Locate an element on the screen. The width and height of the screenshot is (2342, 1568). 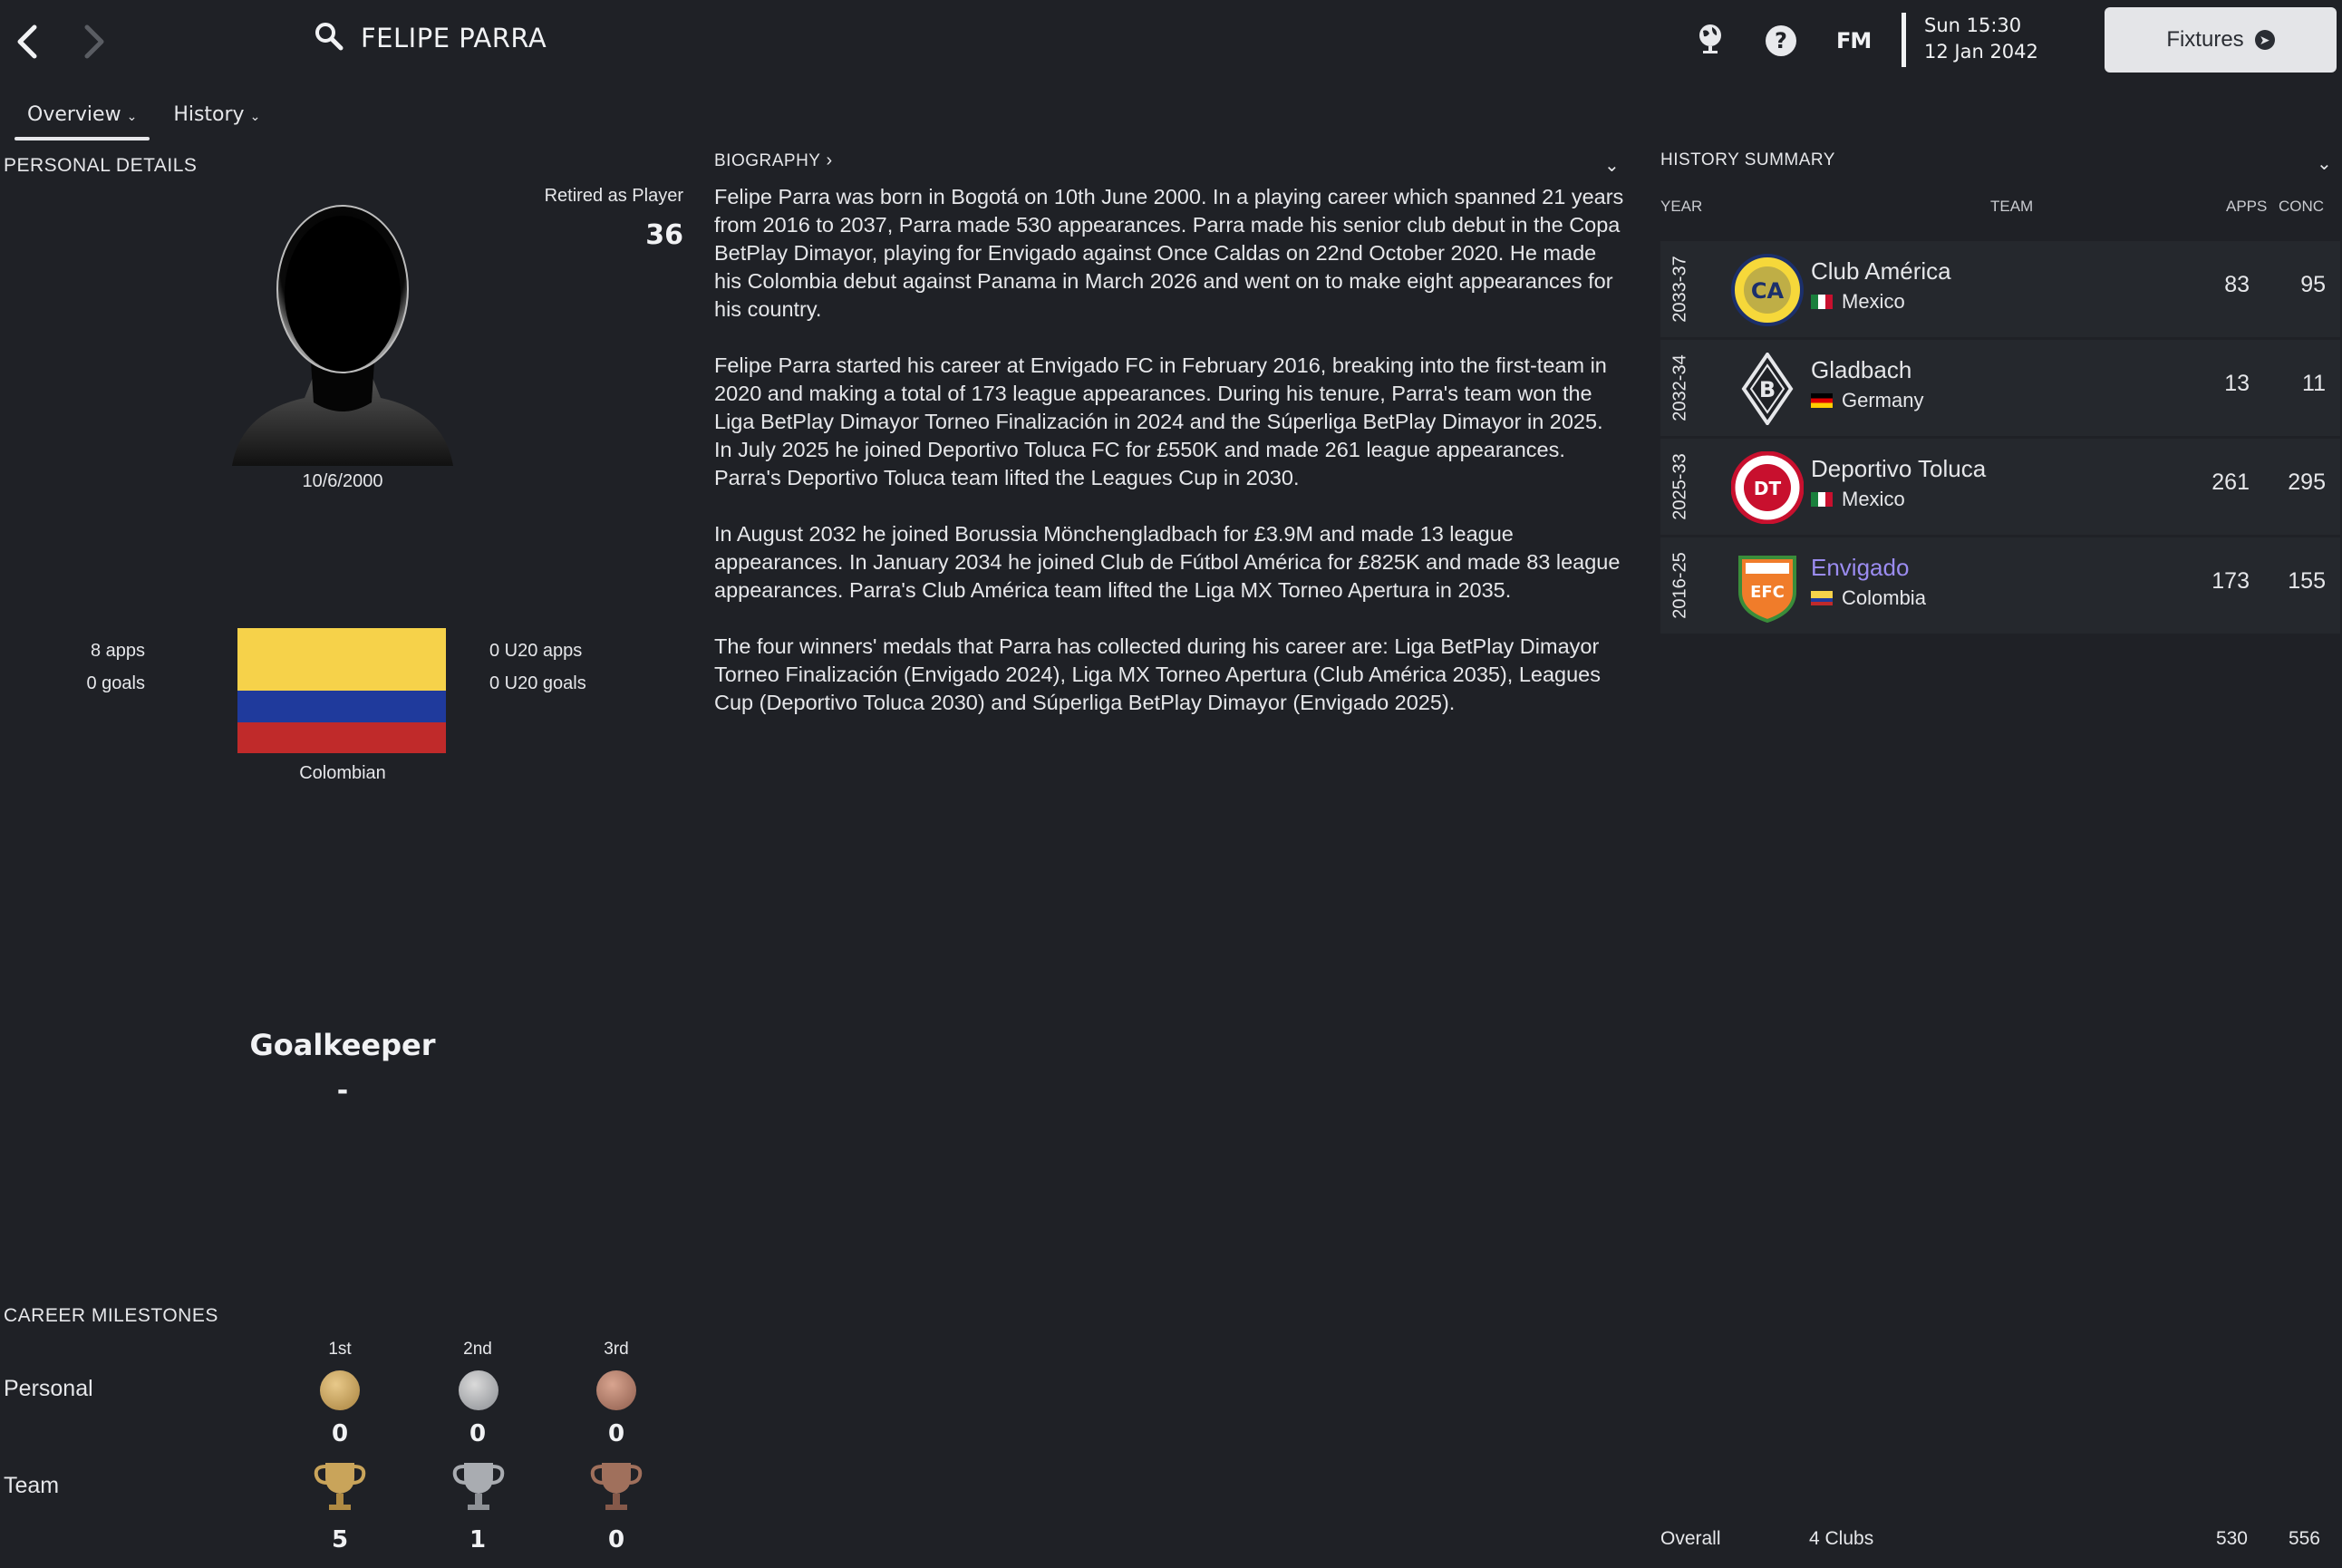
personal-details-title: PERSONAL DETAILS is located at coordinates (101, 165).